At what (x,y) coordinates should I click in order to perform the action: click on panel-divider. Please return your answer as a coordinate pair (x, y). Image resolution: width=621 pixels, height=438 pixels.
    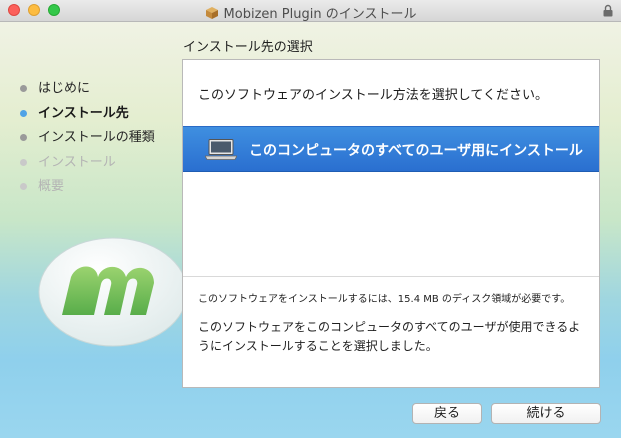
    Looking at the image, I should click on (391, 276).